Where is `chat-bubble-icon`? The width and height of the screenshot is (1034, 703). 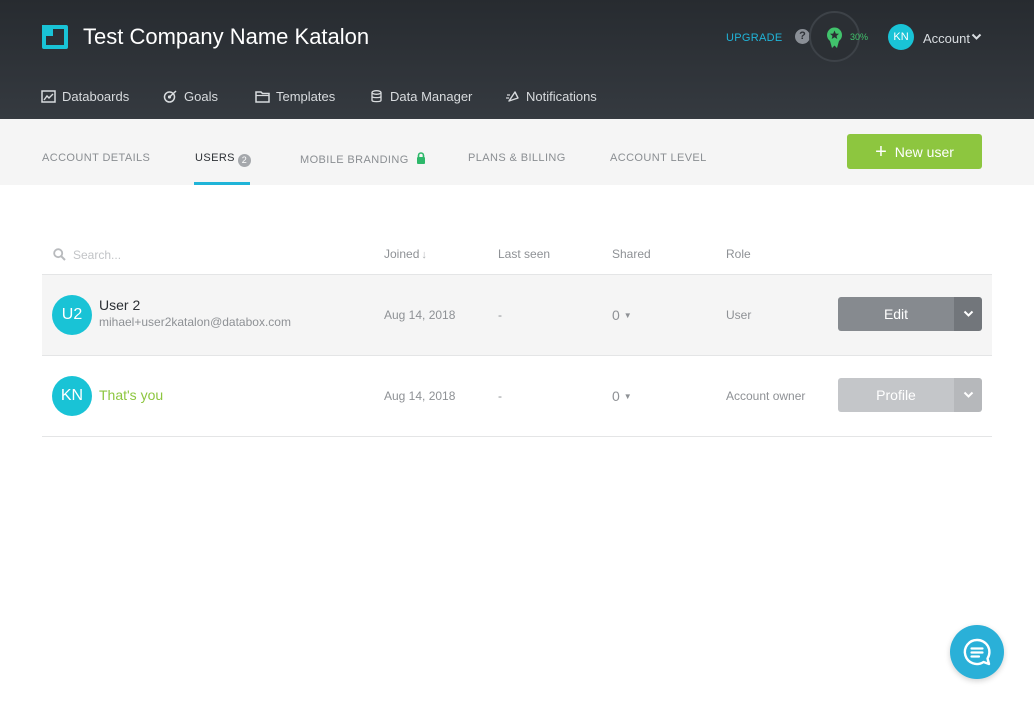
chat-bubble-icon is located at coordinates (977, 652).